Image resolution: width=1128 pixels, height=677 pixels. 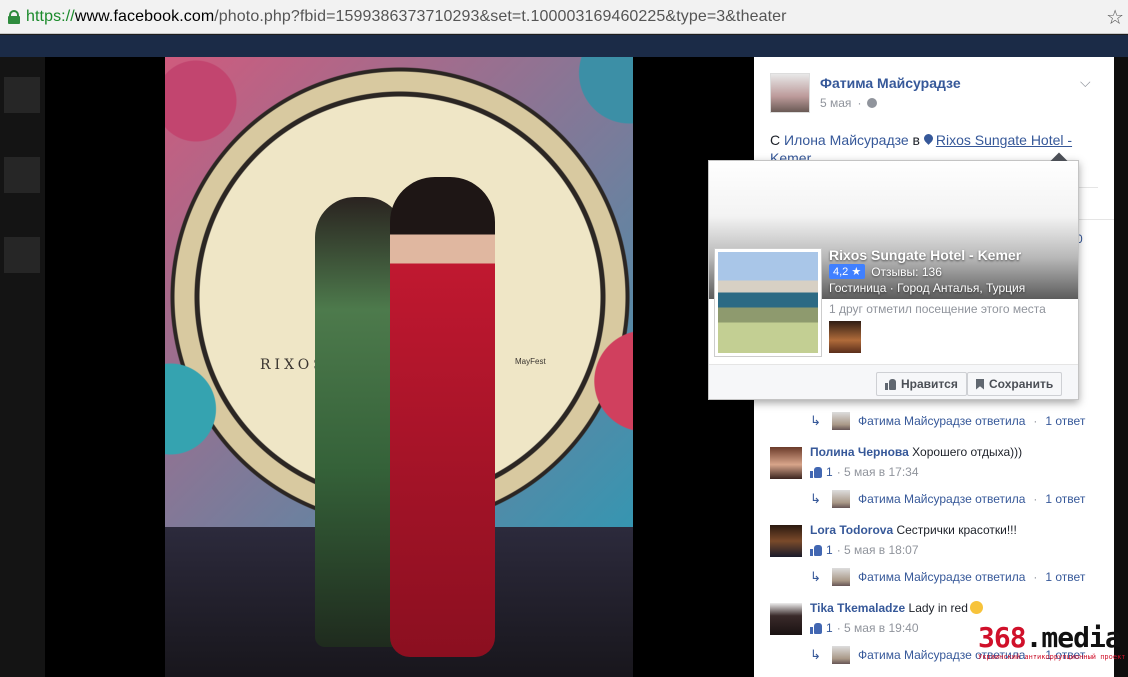 What do you see at coordinates (846, 140) in the screenshot?
I see `tagged-person-link: Илона Майсурадзе` at bounding box center [846, 140].